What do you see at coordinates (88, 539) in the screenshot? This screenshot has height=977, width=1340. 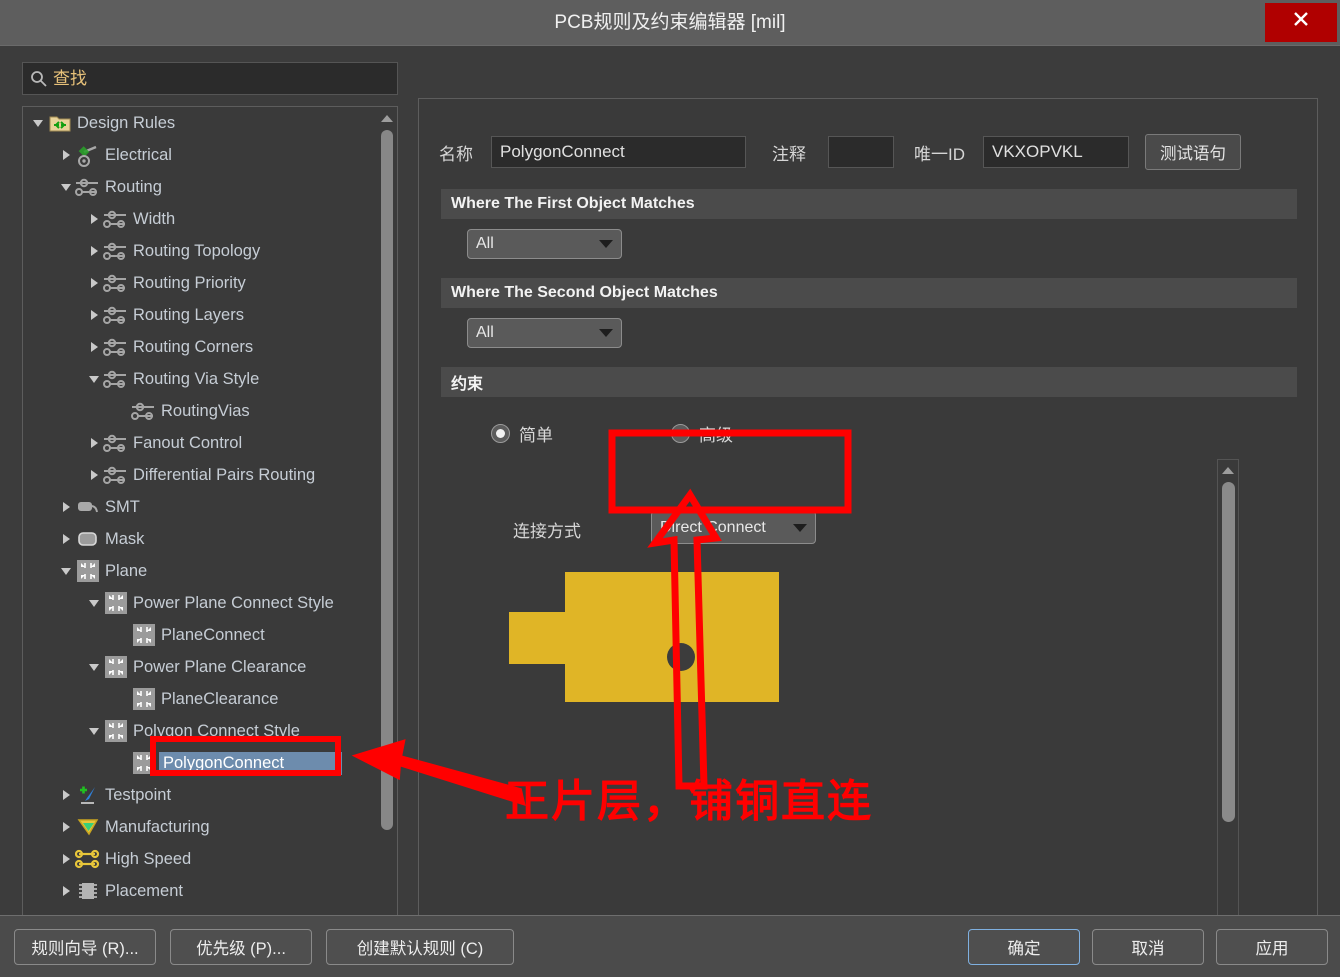 I see `mask-icon` at bounding box center [88, 539].